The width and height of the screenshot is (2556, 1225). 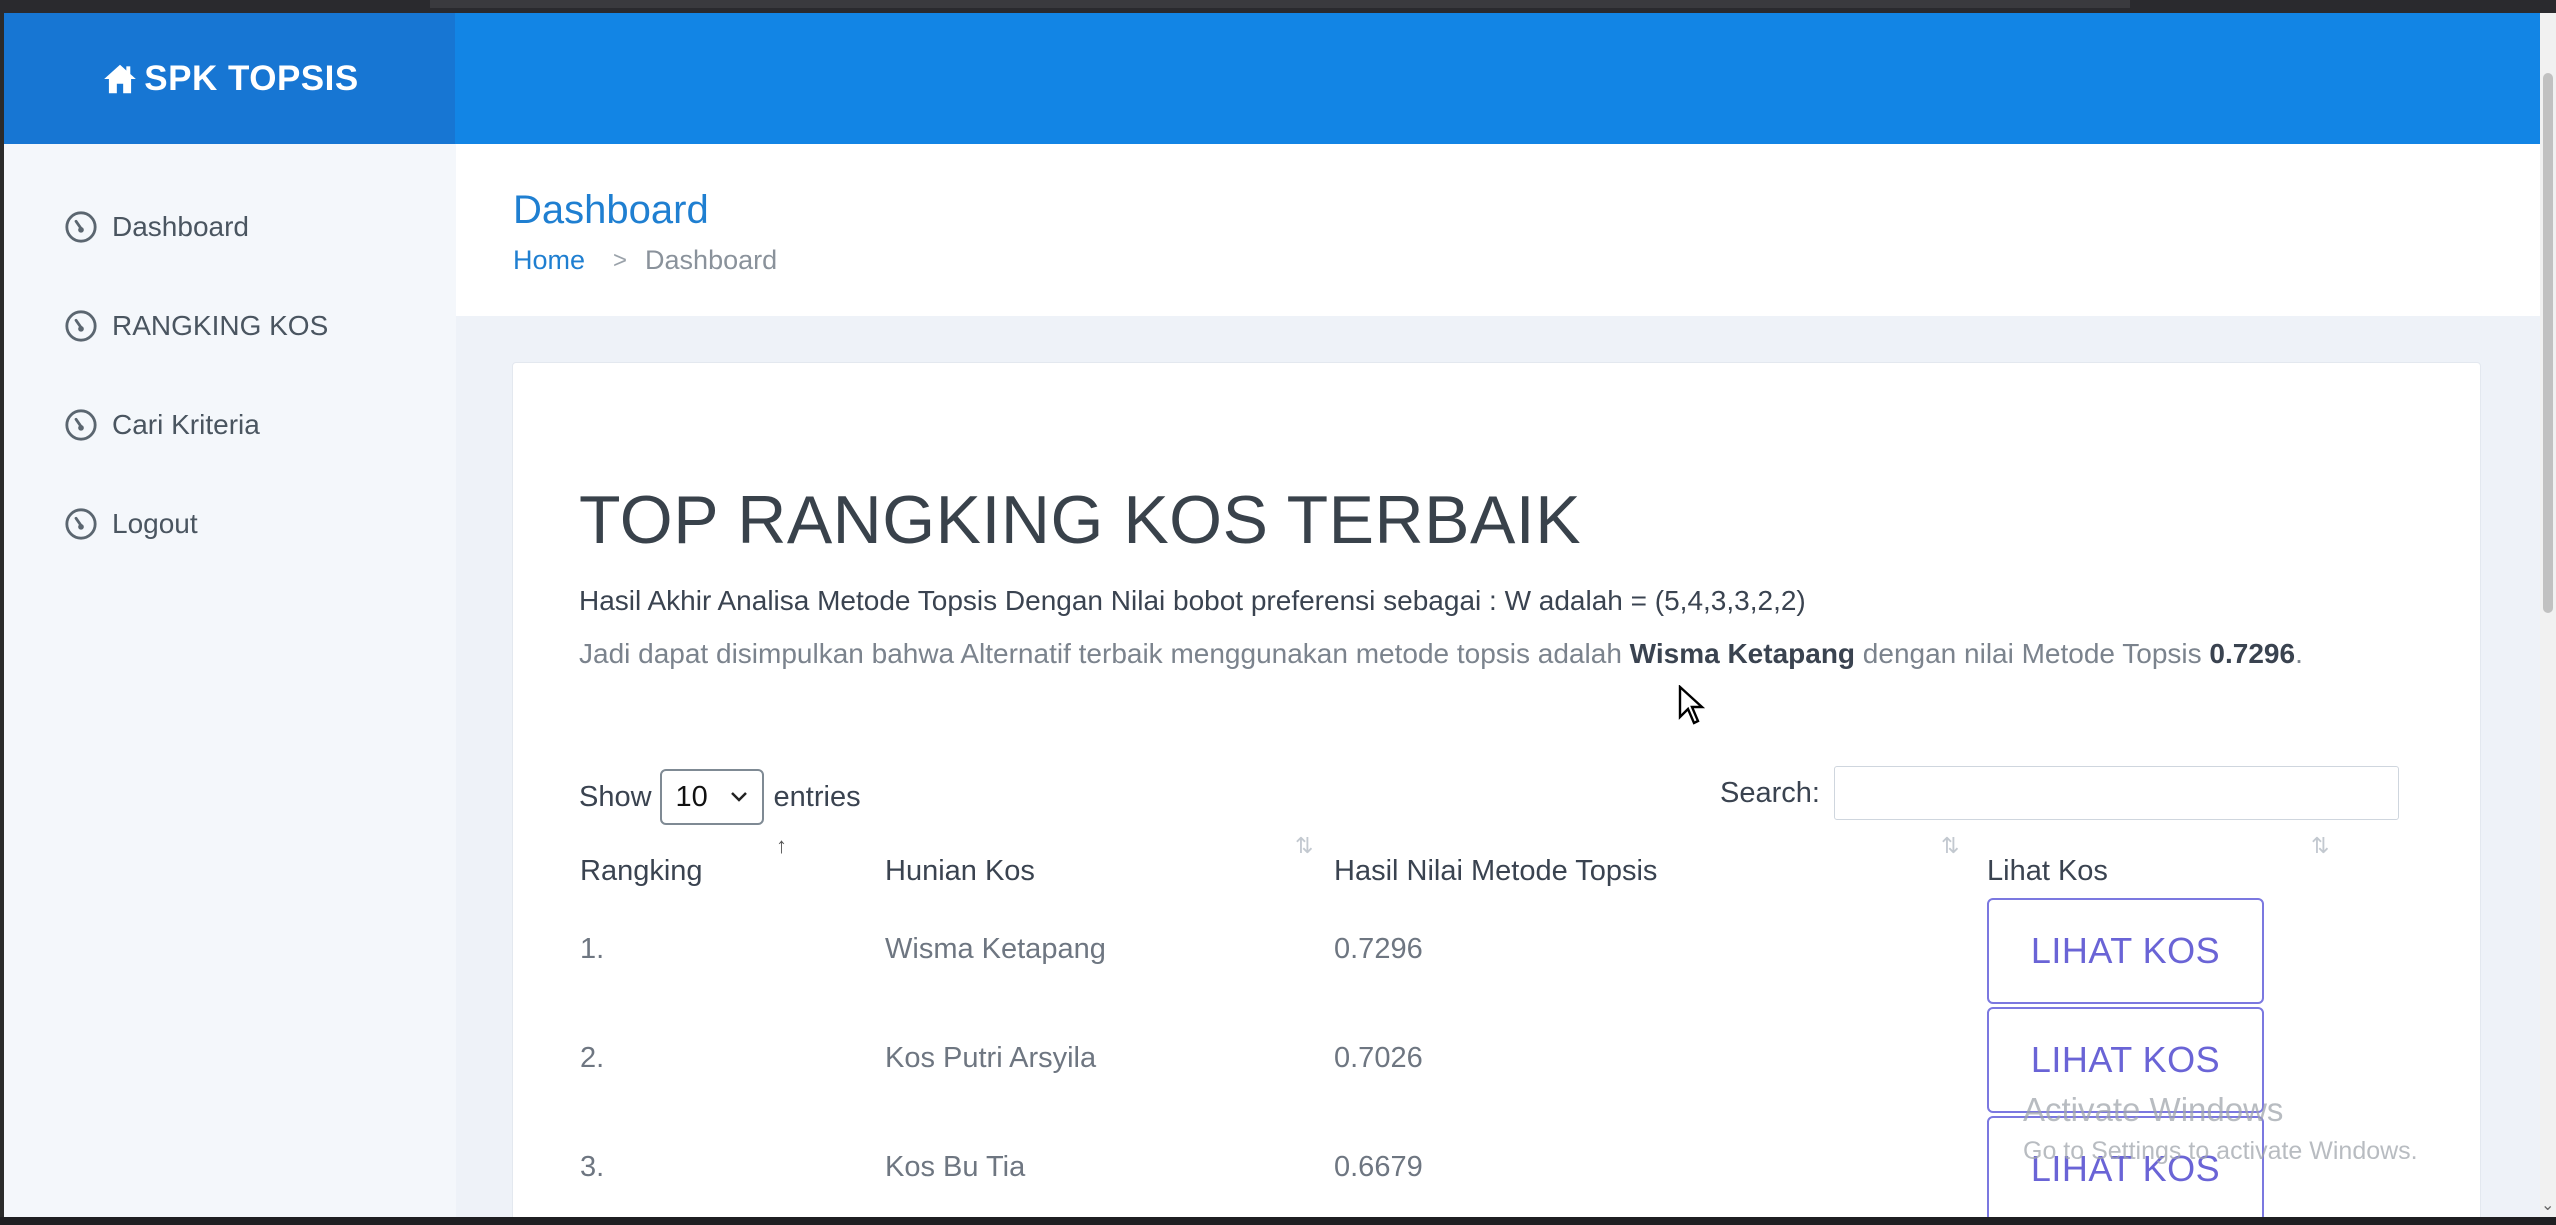 What do you see at coordinates (1080, 520) in the screenshot?
I see `card-title: TOP RANGKING KOS TERBAIK` at bounding box center [1080, 520].